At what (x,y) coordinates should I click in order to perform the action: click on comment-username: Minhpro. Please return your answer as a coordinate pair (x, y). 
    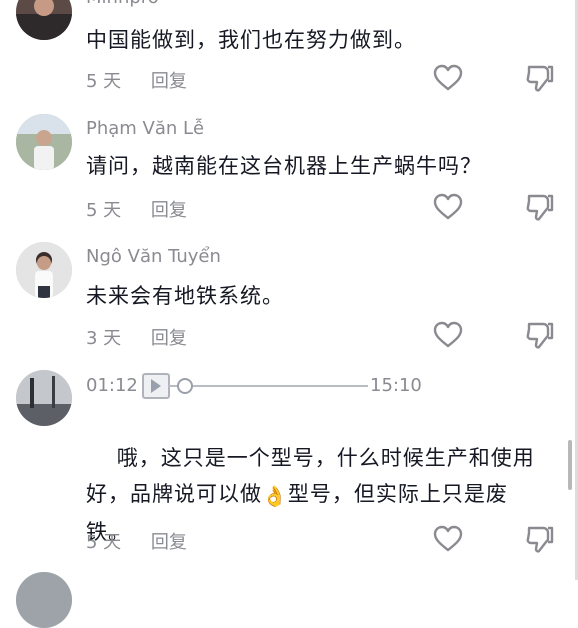
    Looking at the image, I should click on (122, 4).